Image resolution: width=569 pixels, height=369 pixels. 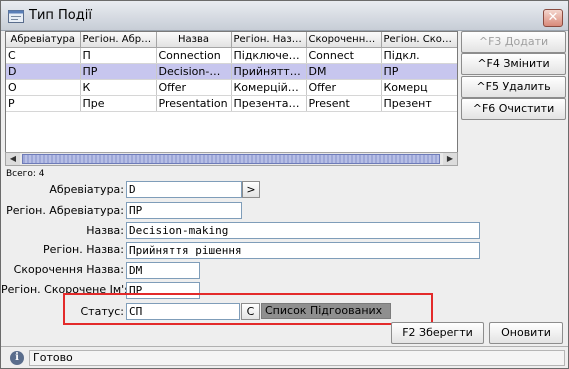 I want to click on abbr-lookup-button: >, so click(x=251, y=189).